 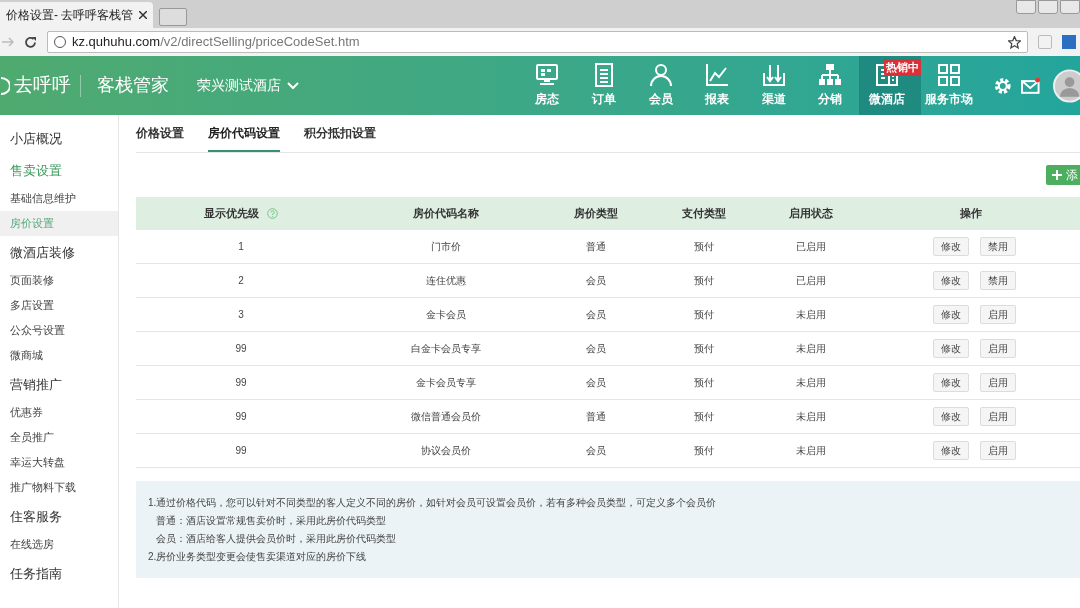 I want to click on table-cell-text: 金卡会员, so click(x=446, y=315).